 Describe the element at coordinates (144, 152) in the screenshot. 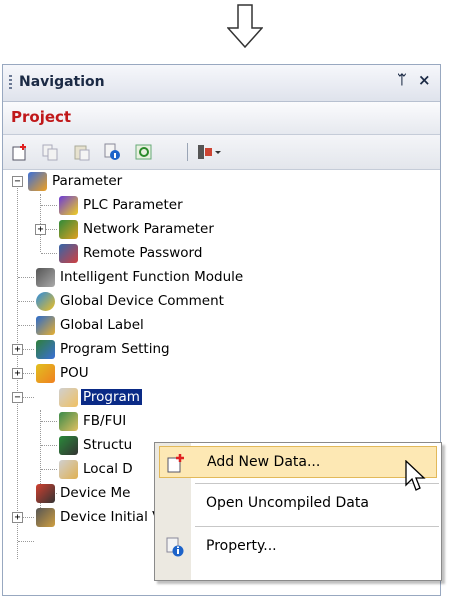

I see `refresh-icon` at that location.